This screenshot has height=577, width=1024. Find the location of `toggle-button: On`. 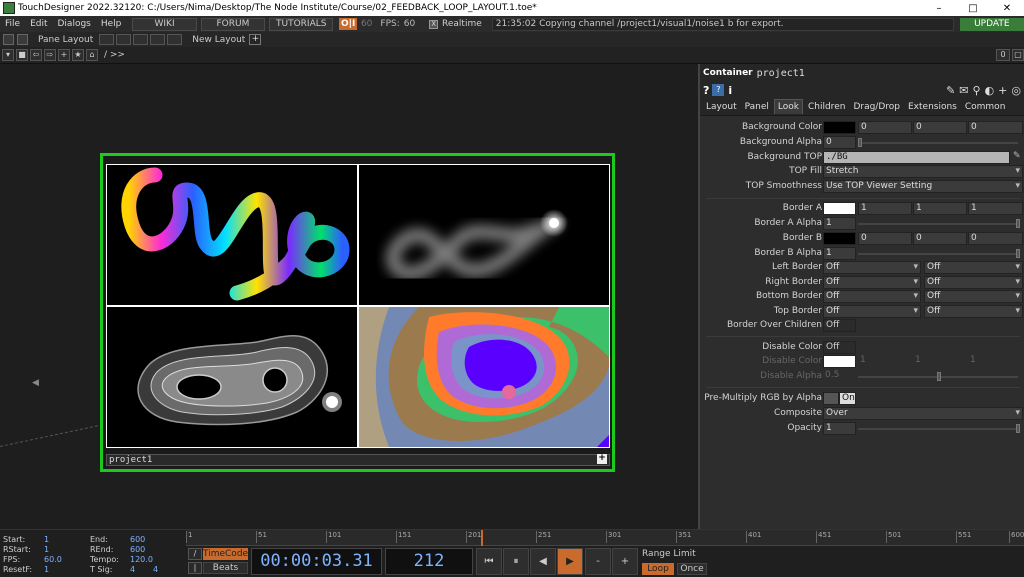

toggle-button: On is located at coordinates (847, 398).